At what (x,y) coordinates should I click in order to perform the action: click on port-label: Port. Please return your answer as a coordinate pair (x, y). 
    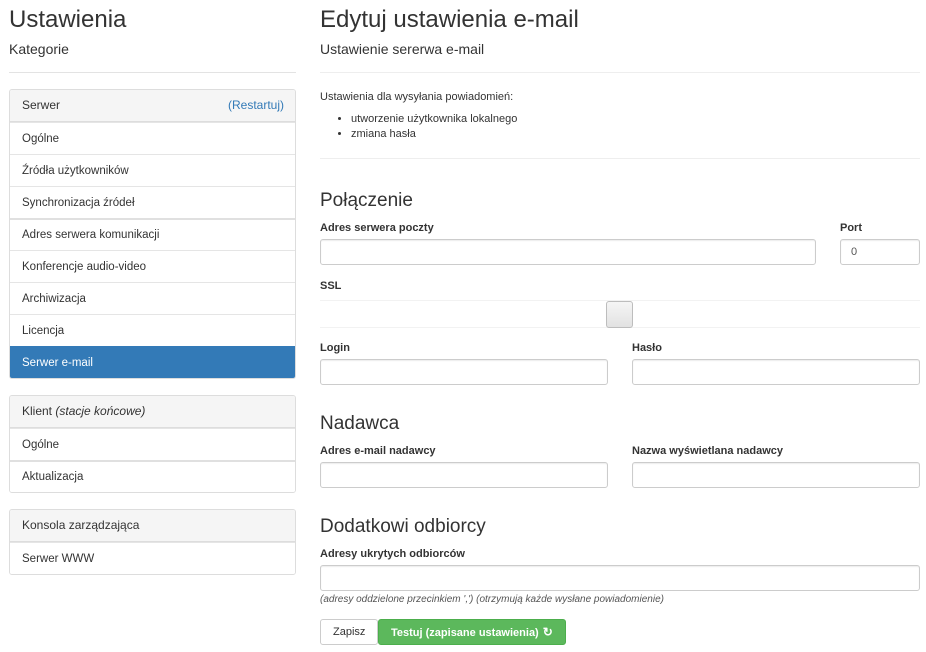
    Looking at the image, I should click on (851, 228).